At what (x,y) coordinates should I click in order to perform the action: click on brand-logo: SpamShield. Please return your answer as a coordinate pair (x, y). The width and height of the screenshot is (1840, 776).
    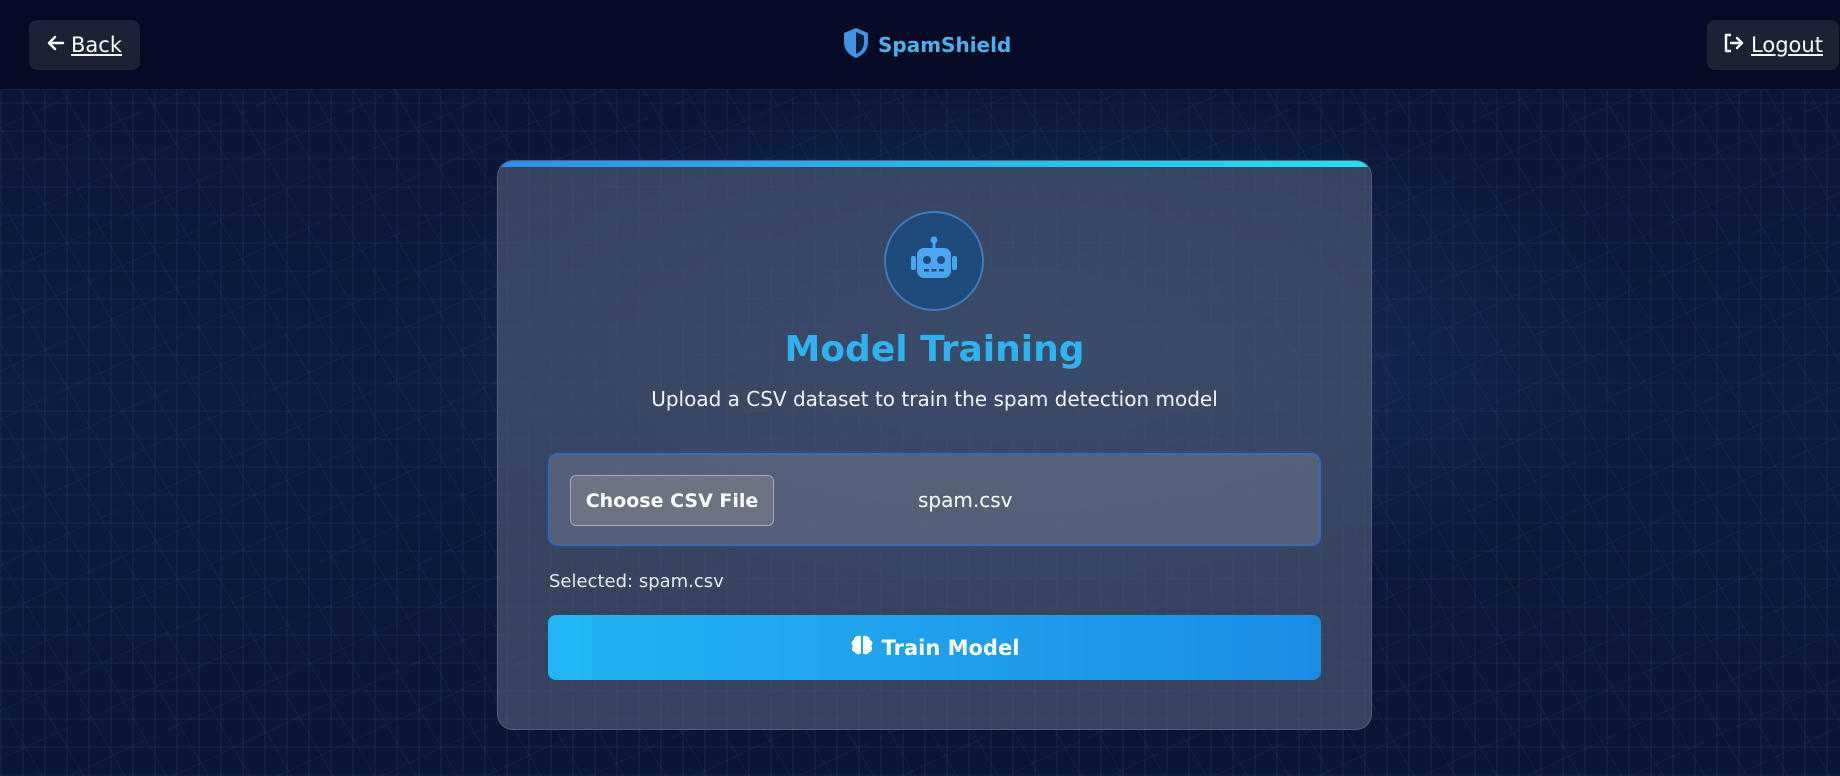
    Looking at the image, I should click on (926, 45).